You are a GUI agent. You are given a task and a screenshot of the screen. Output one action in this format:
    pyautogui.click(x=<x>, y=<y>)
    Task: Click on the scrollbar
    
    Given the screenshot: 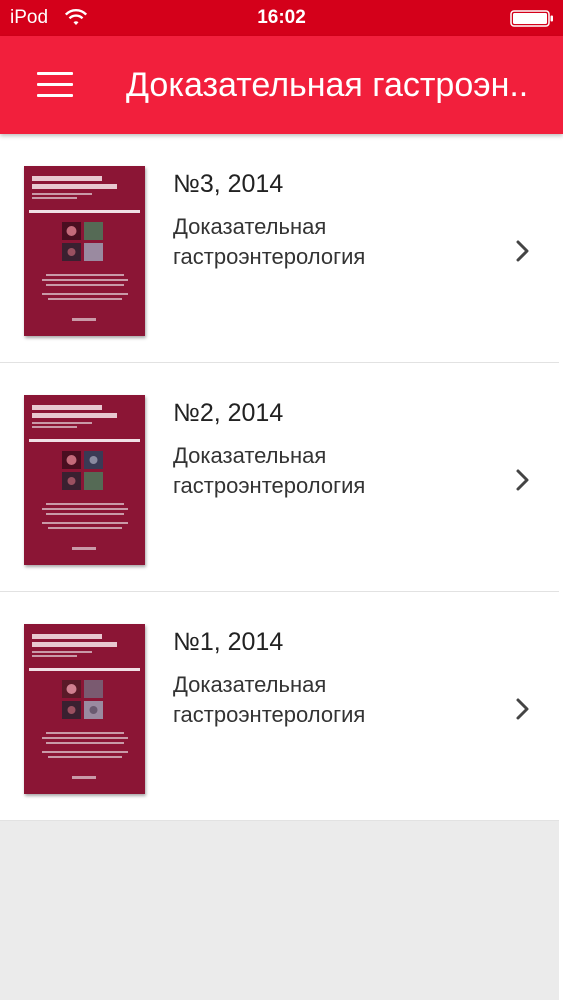 What is the action you would take?
    pyautogui.click(x=561, y=567)
    